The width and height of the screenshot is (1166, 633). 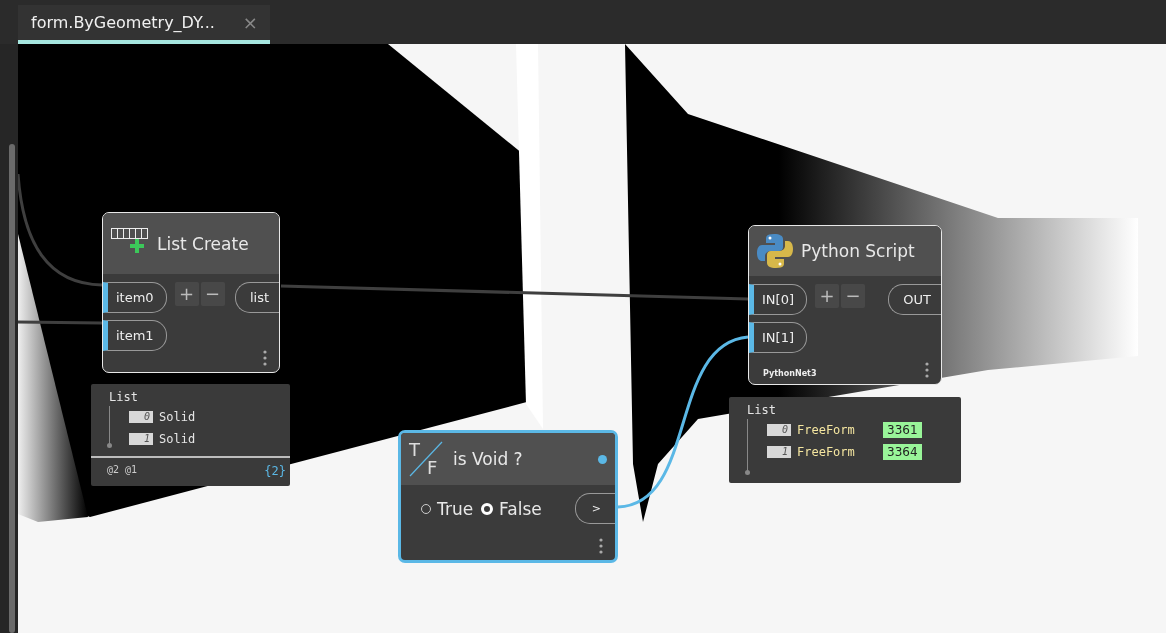 What do you see at coordinates (902, 430) in the screenshot?
I see `element-id: 3361` at bounding box center [902, 430].